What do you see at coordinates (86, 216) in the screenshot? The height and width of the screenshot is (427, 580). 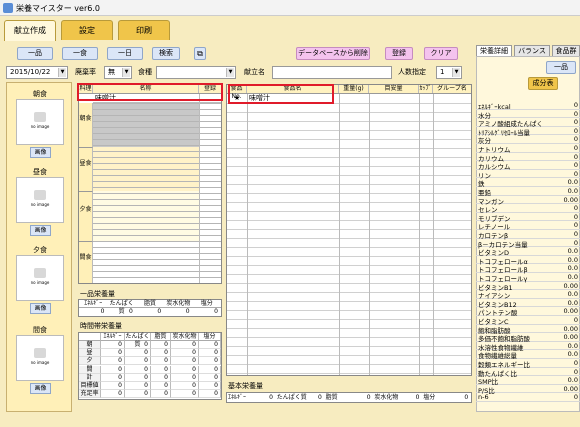 I see `section-dinner: 夕食` at bounding box center [86, 216].